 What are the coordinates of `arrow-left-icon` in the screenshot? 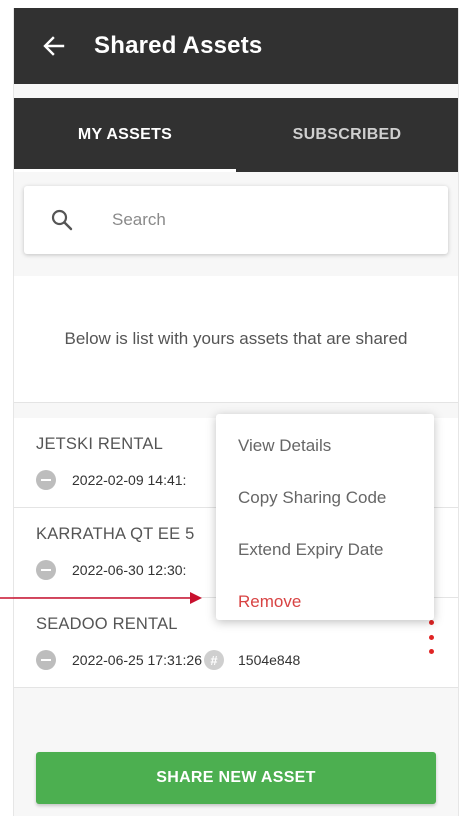 It's located at (54, 46).